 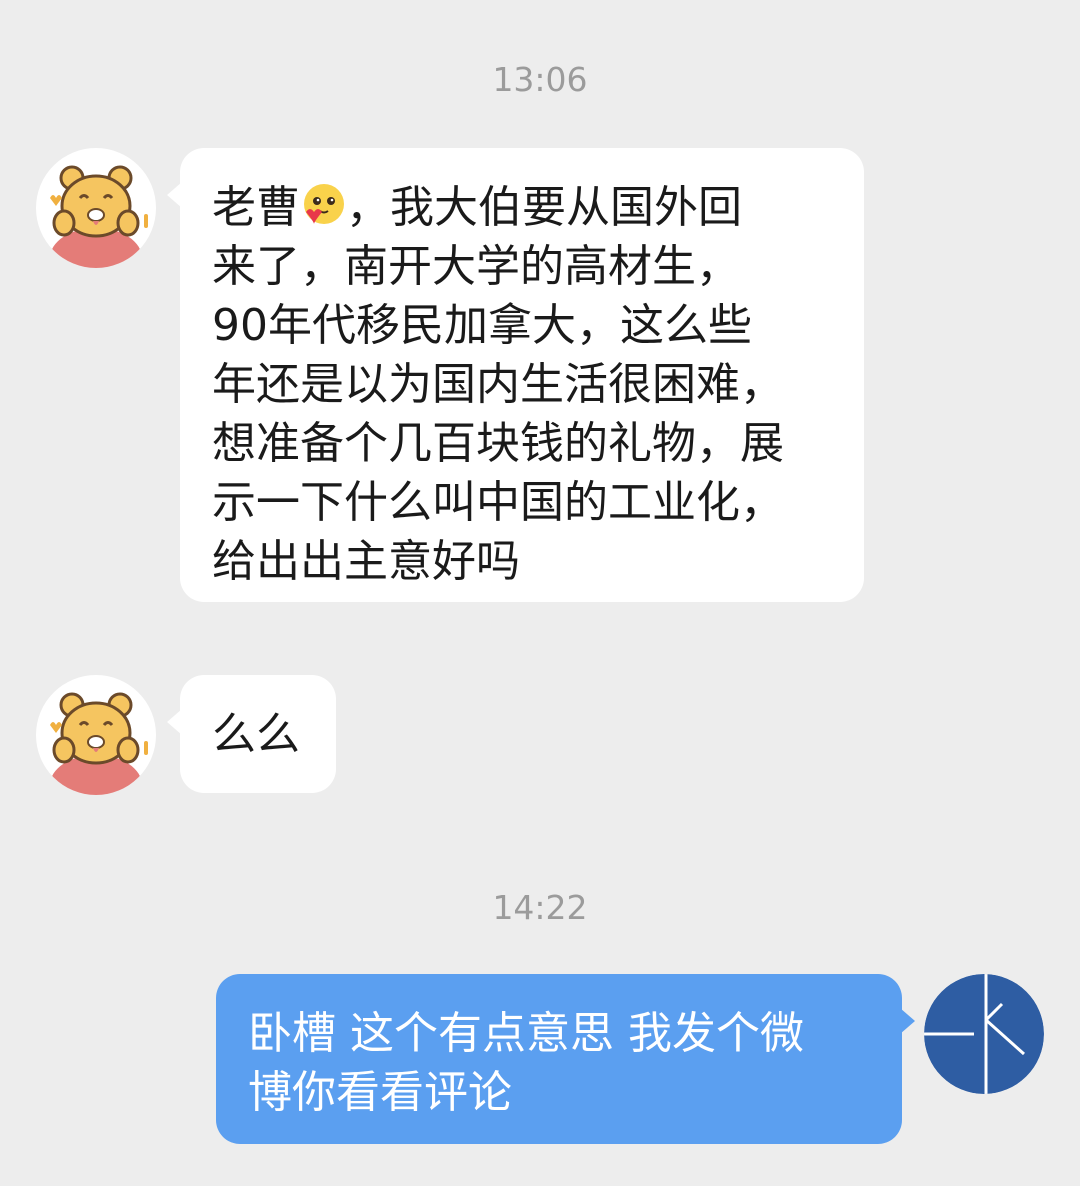 I want to click on timestamp: 13:06, so click(x=540, y=79).